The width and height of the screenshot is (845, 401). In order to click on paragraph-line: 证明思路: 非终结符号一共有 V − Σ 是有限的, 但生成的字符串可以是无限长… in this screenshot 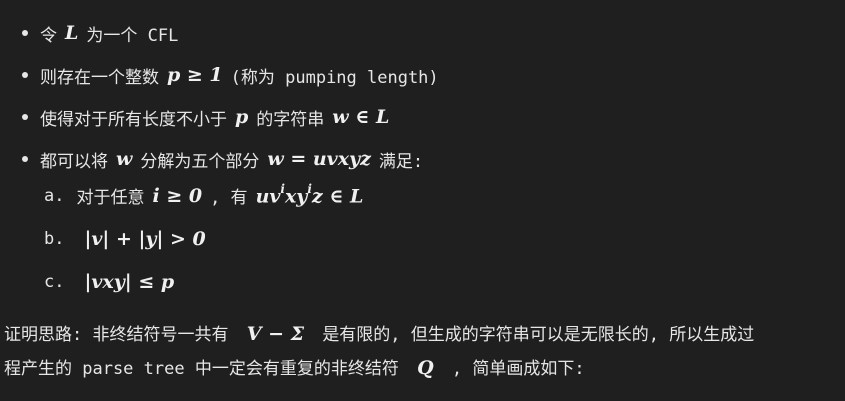, I will do `click(424, 334)`.